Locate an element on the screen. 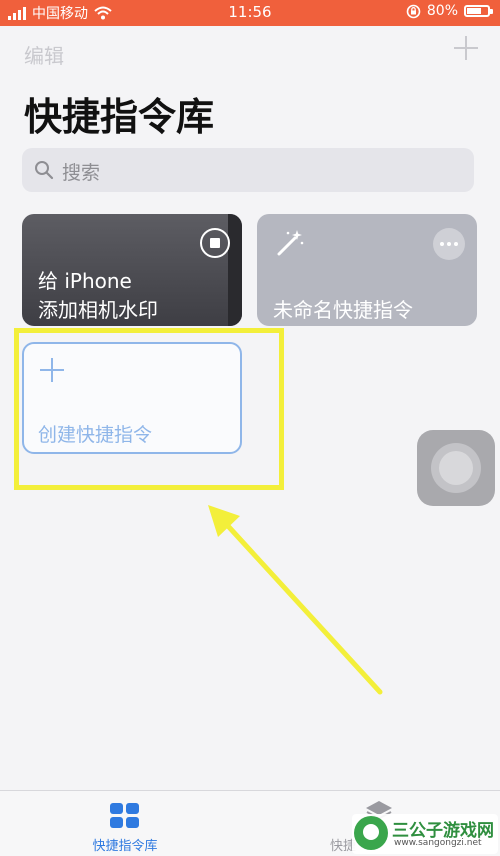 This screenshot has height=856, width=500. search-placeholder: 搜索 is located at coordinates (81, 173).